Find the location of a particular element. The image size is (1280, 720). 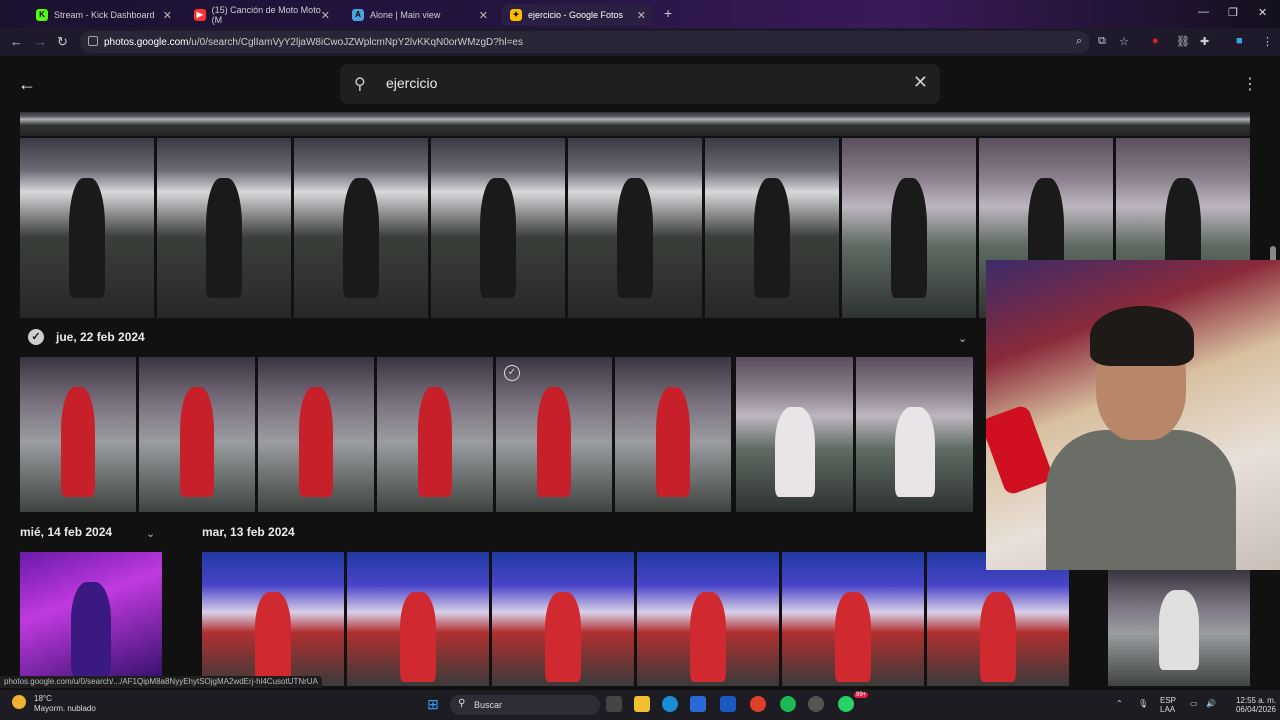

more-options-icon: ⋮ is located at coordinates (1250, 84).